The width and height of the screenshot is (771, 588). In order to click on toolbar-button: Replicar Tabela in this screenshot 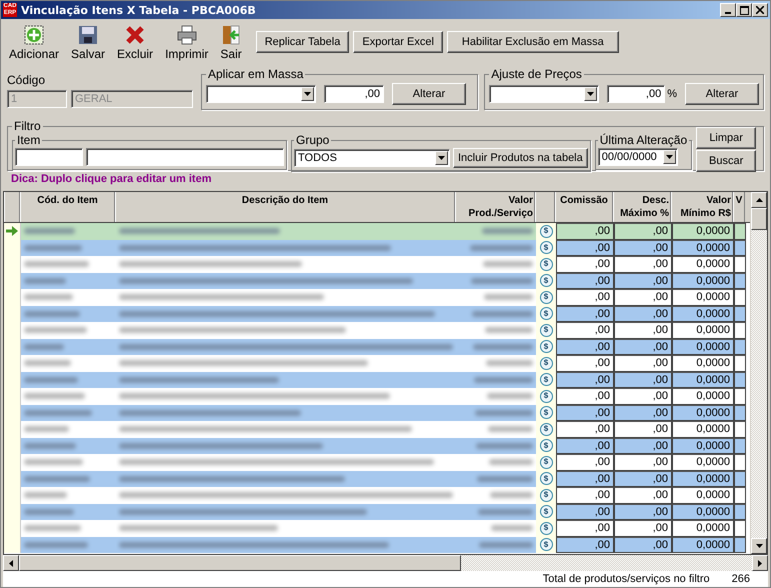, I will do `click(303, 42)`.